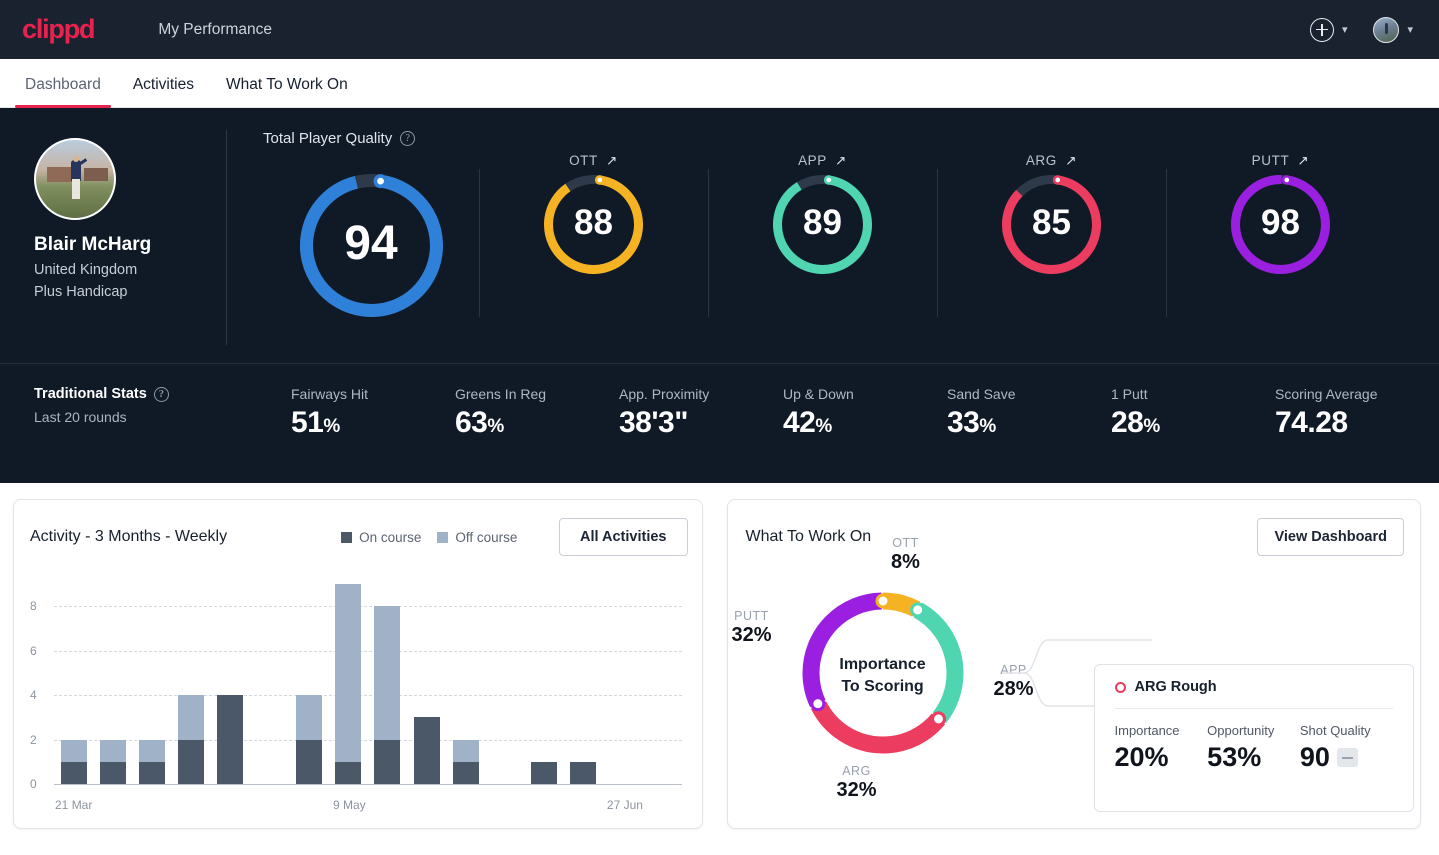 This screenshot has height=855, width=1439. I want to click on stat-item: Up & Down 42%, so click(865, 413).